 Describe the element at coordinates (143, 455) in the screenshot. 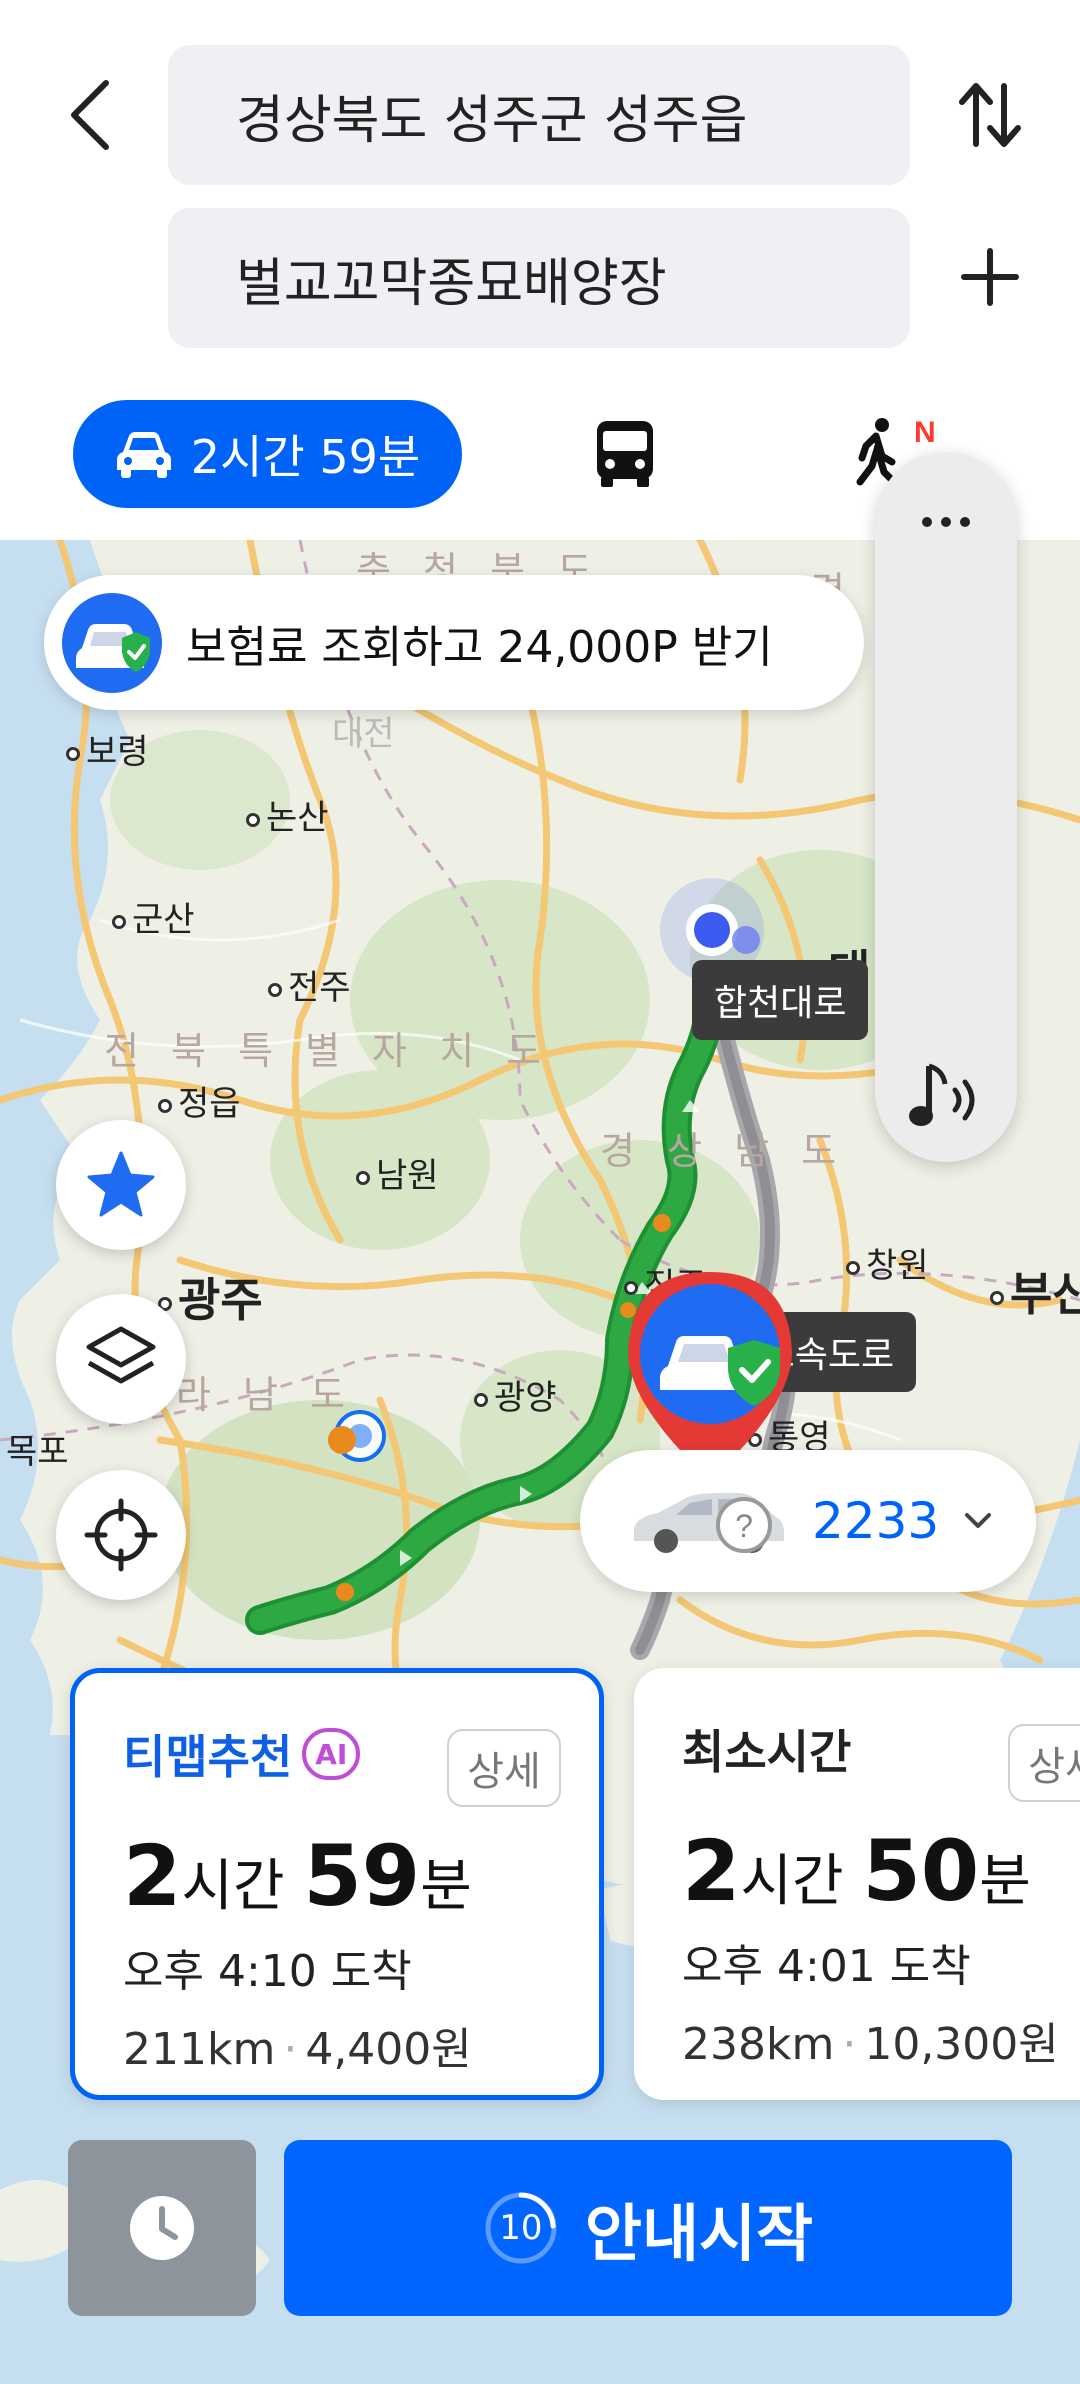

I see `car-icon` at that location.